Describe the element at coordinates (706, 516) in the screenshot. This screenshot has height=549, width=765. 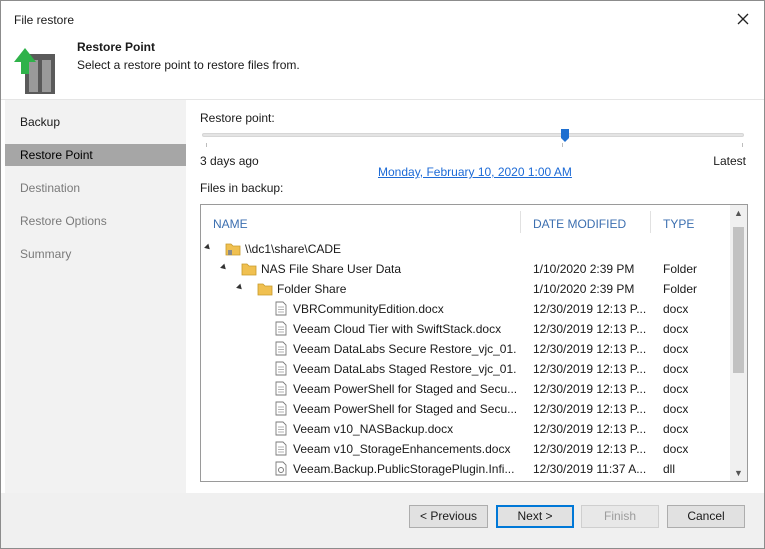
I see `cancel-button: Cancel` at that location.